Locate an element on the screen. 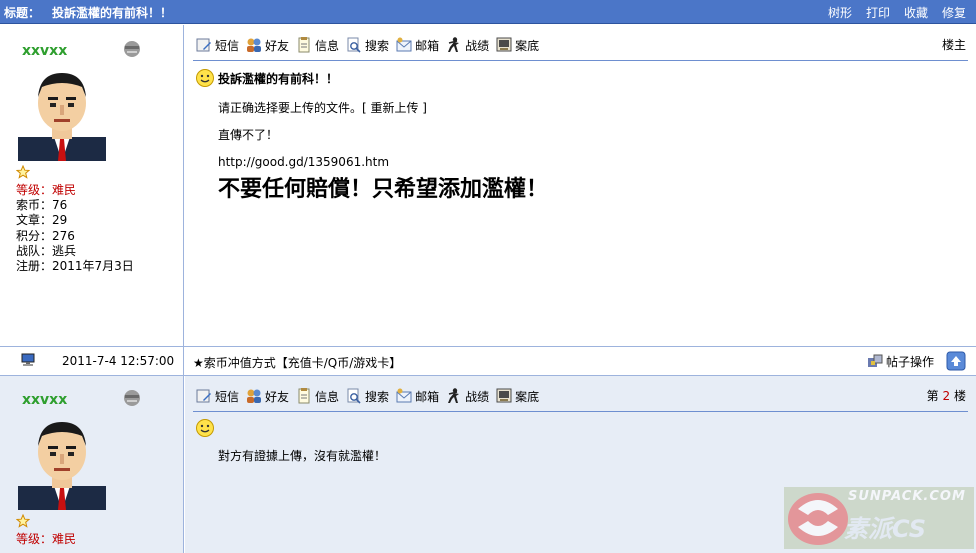 This screenshot has width=976, height=553. upload-notice: 请正确选择要上传的文件。[ 重新上传 ] is located at coordinates (322, 108).